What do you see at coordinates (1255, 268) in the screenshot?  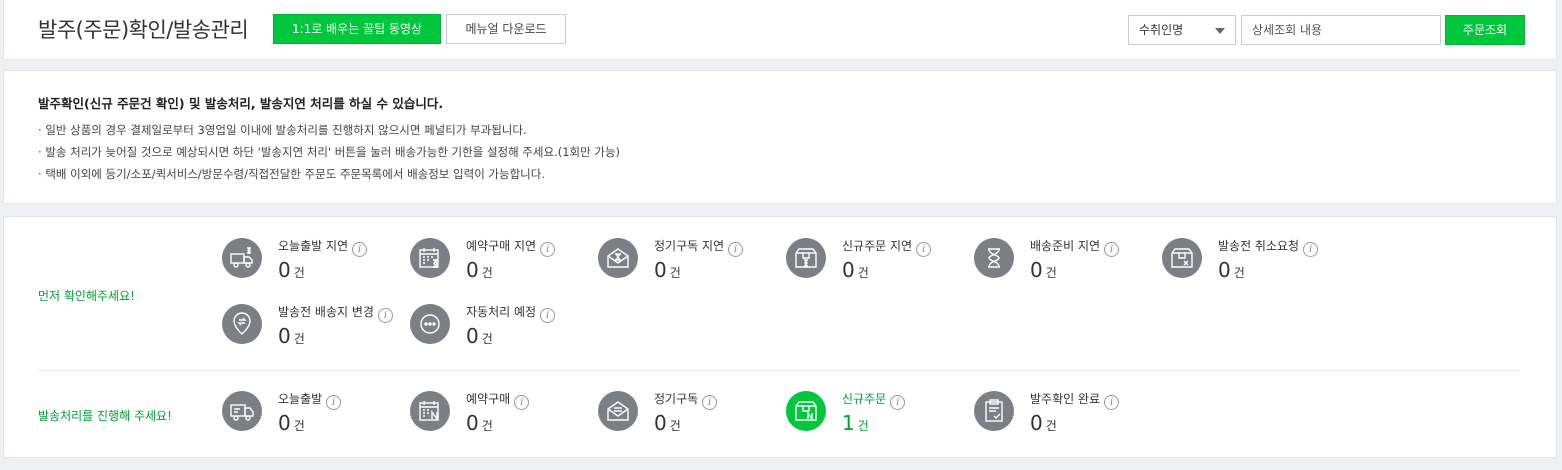 I see `stat-cancel-request: 발송전 취소요청 i 0건` at bounding box center [1255, 268].